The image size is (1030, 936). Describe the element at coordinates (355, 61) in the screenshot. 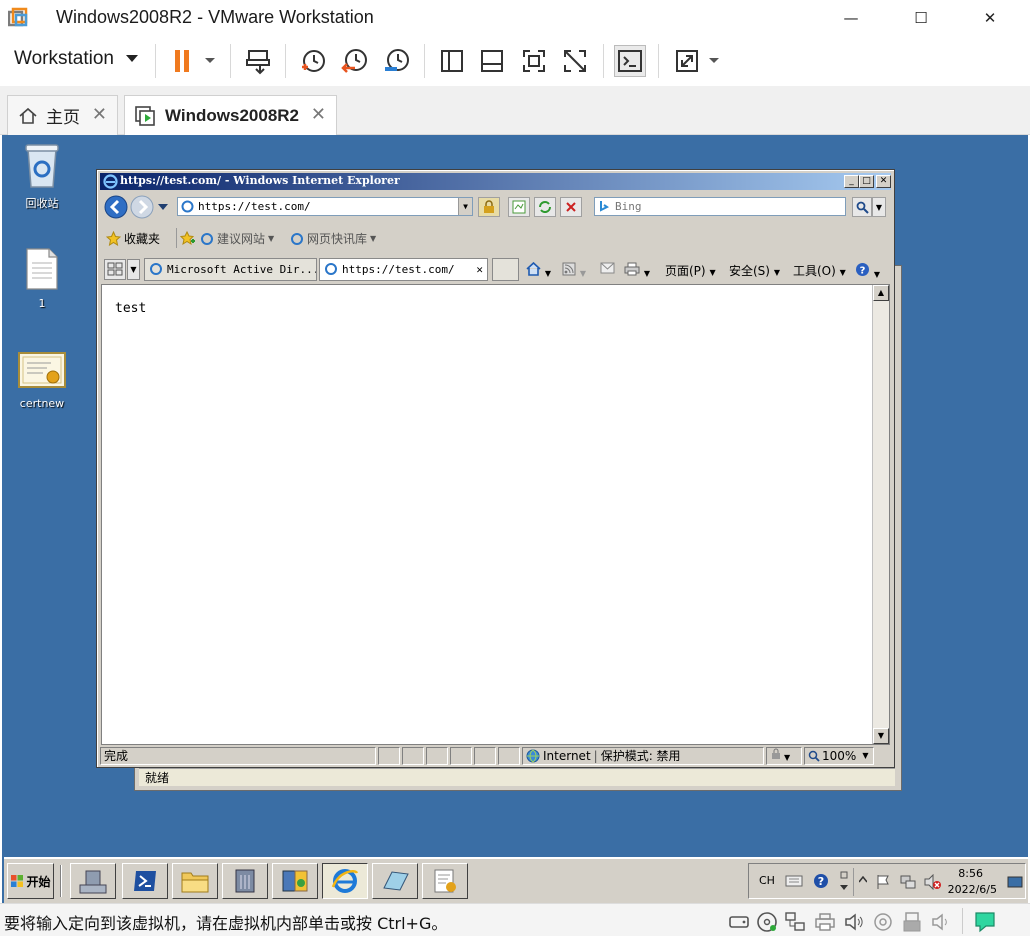

I see `revert-snapshot-button` at that location.